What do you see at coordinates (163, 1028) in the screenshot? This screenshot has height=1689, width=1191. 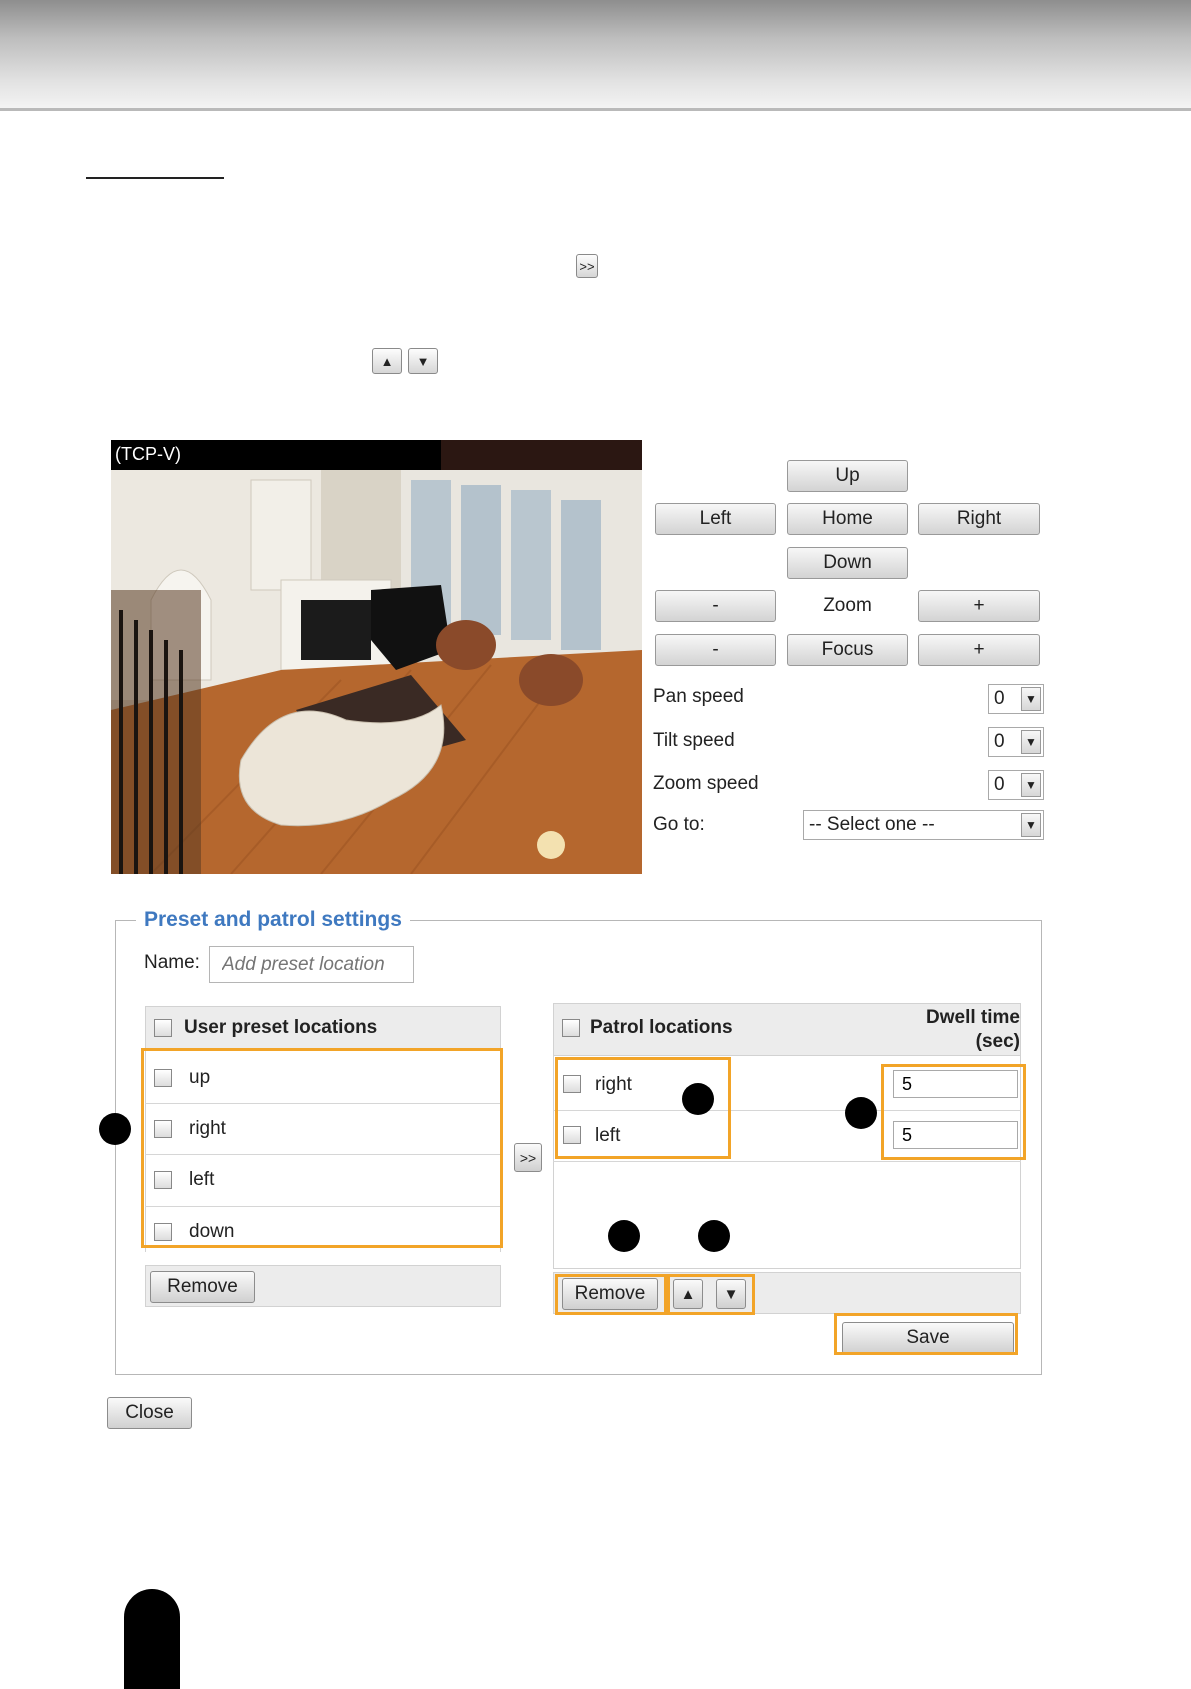 I see `user-preset-select-all-checkbox` at bounding box center [163, 1028].